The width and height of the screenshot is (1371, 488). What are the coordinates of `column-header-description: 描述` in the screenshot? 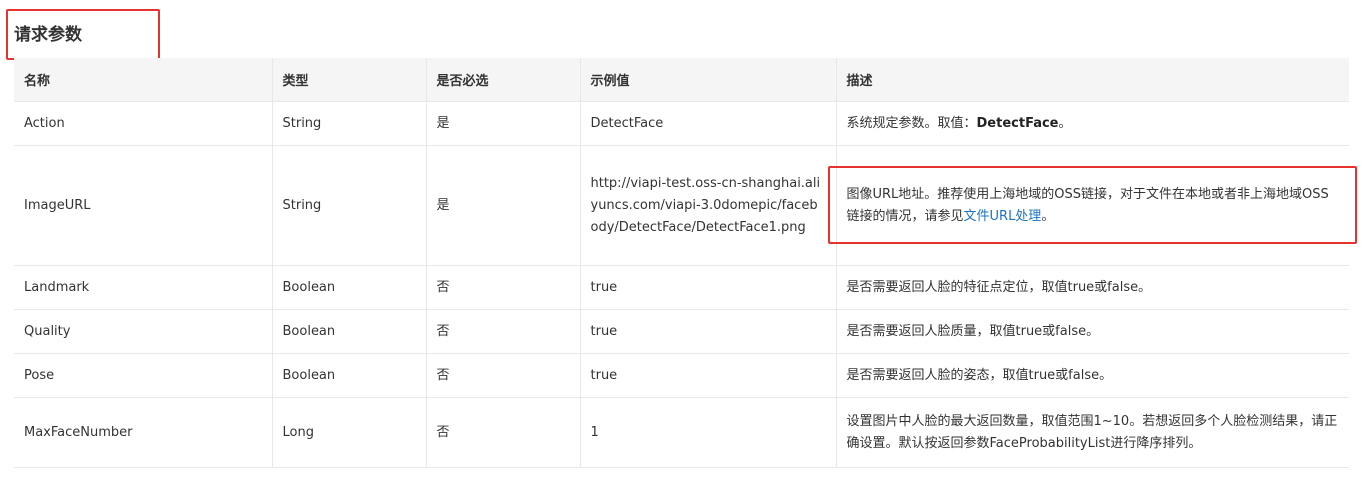 It's located at (1092, 80).